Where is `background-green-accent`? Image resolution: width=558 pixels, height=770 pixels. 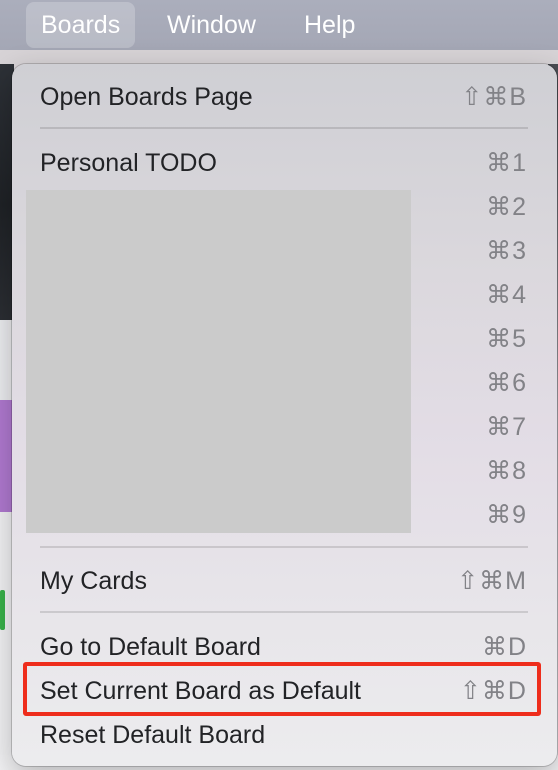
background-green-accent is located at coordinates (2, 610).